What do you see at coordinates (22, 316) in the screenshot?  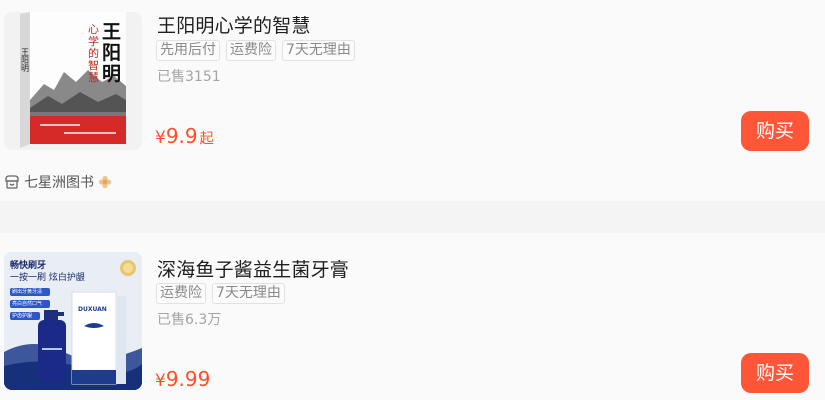 I see `promo-feature-3: 护齿护龈` at bounding box center [22, 316].